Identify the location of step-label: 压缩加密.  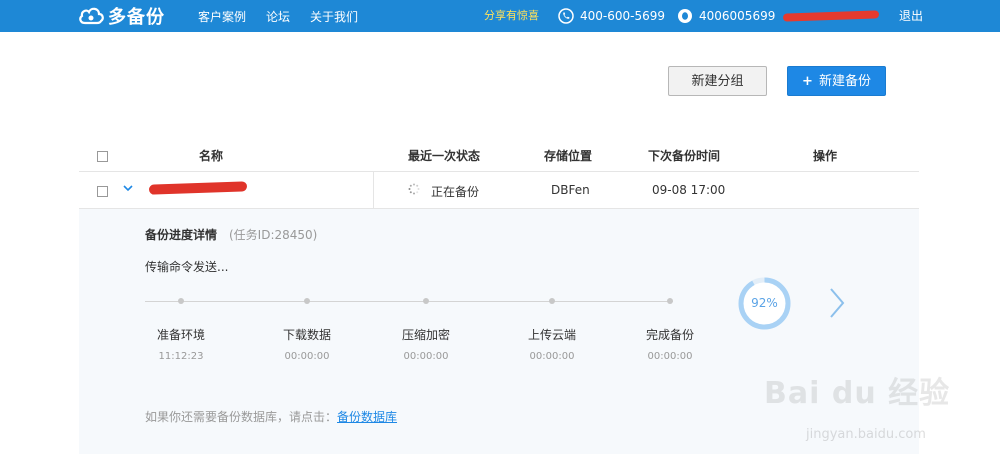
(425, 335).